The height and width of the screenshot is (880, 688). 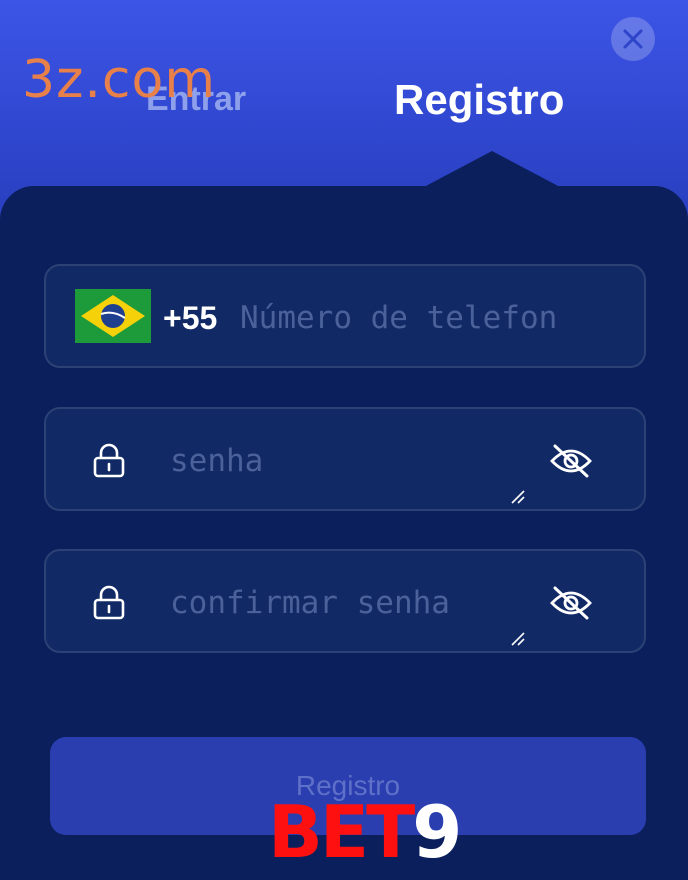 I want to click on brand-logo: BET9, so click(x=365, y=832).